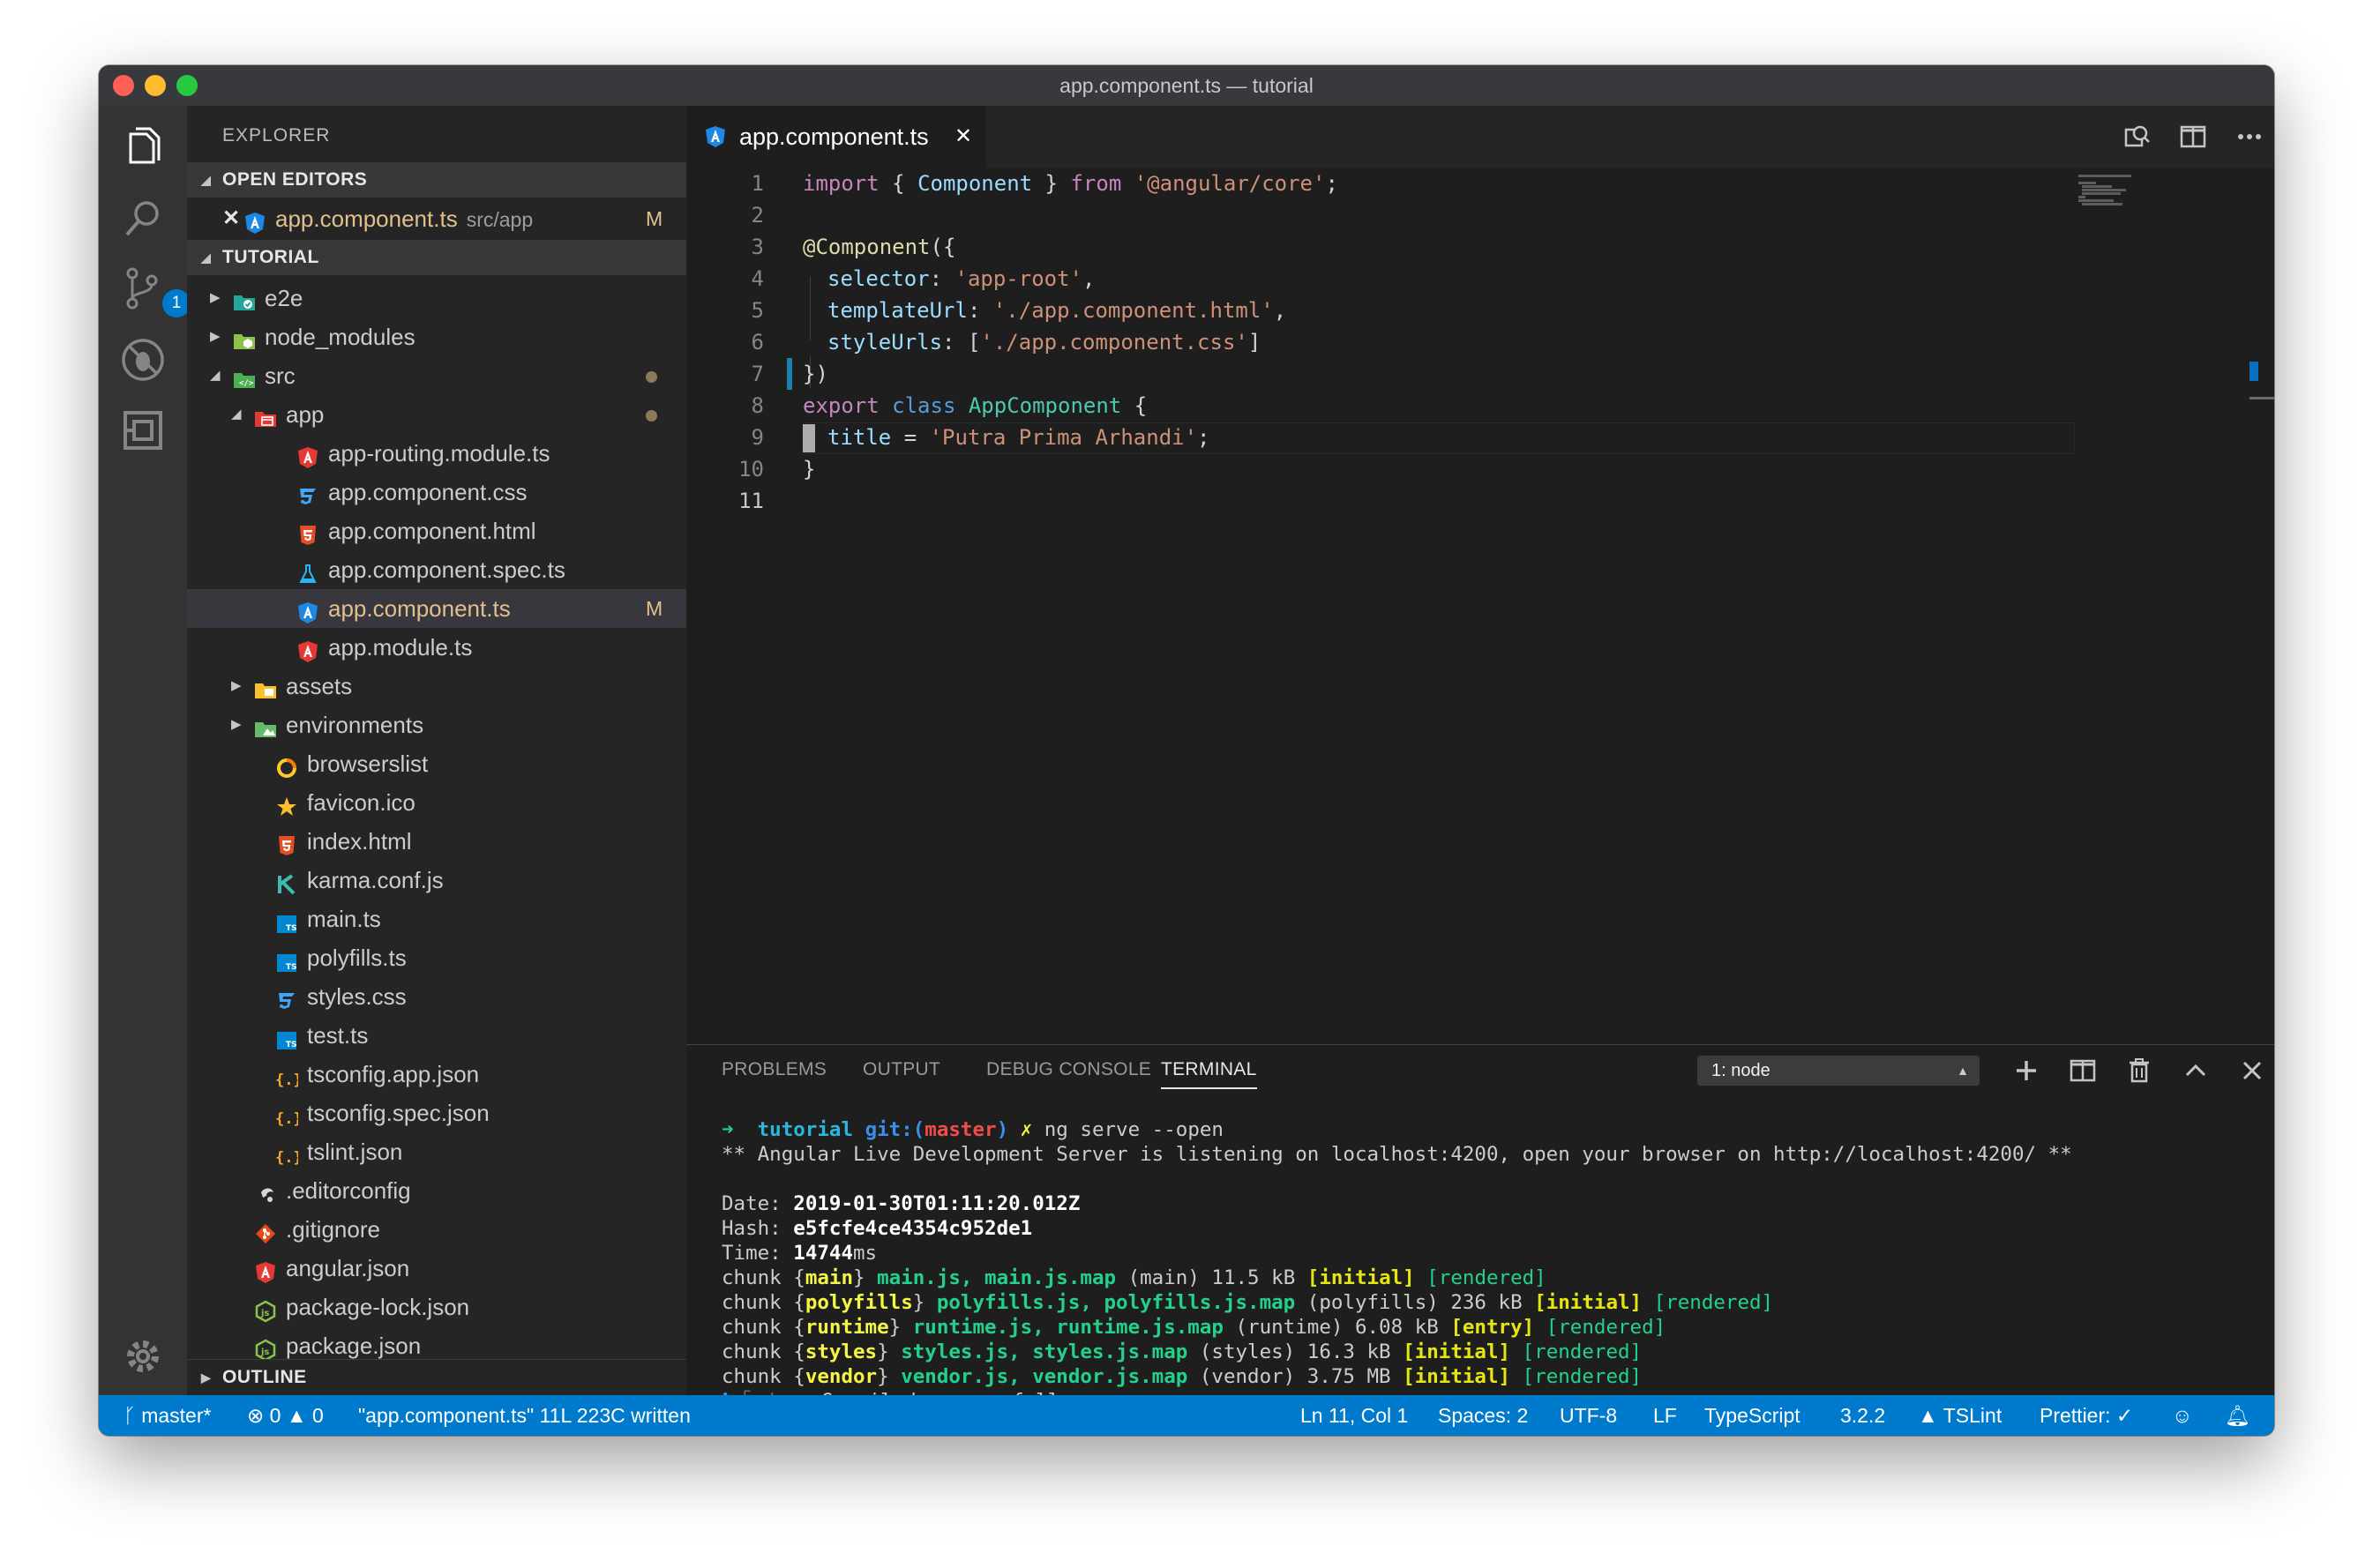 This screenshot has width=2373, height=1568. Describe the element at coordinates (206, 180) in the screenshot. I see `chevron-down-icon: ◢` at that location.